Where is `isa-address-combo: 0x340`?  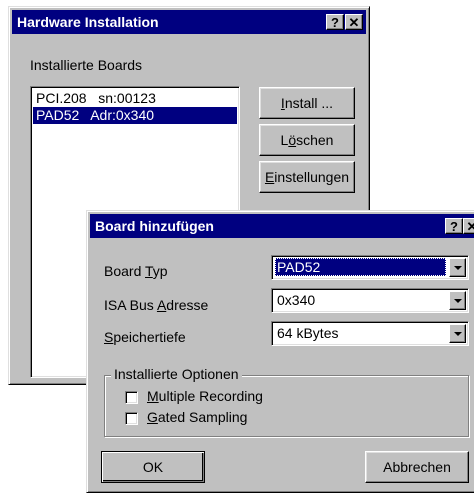
isa-address-combo: 0x340 is located at coordinates (370, 300).